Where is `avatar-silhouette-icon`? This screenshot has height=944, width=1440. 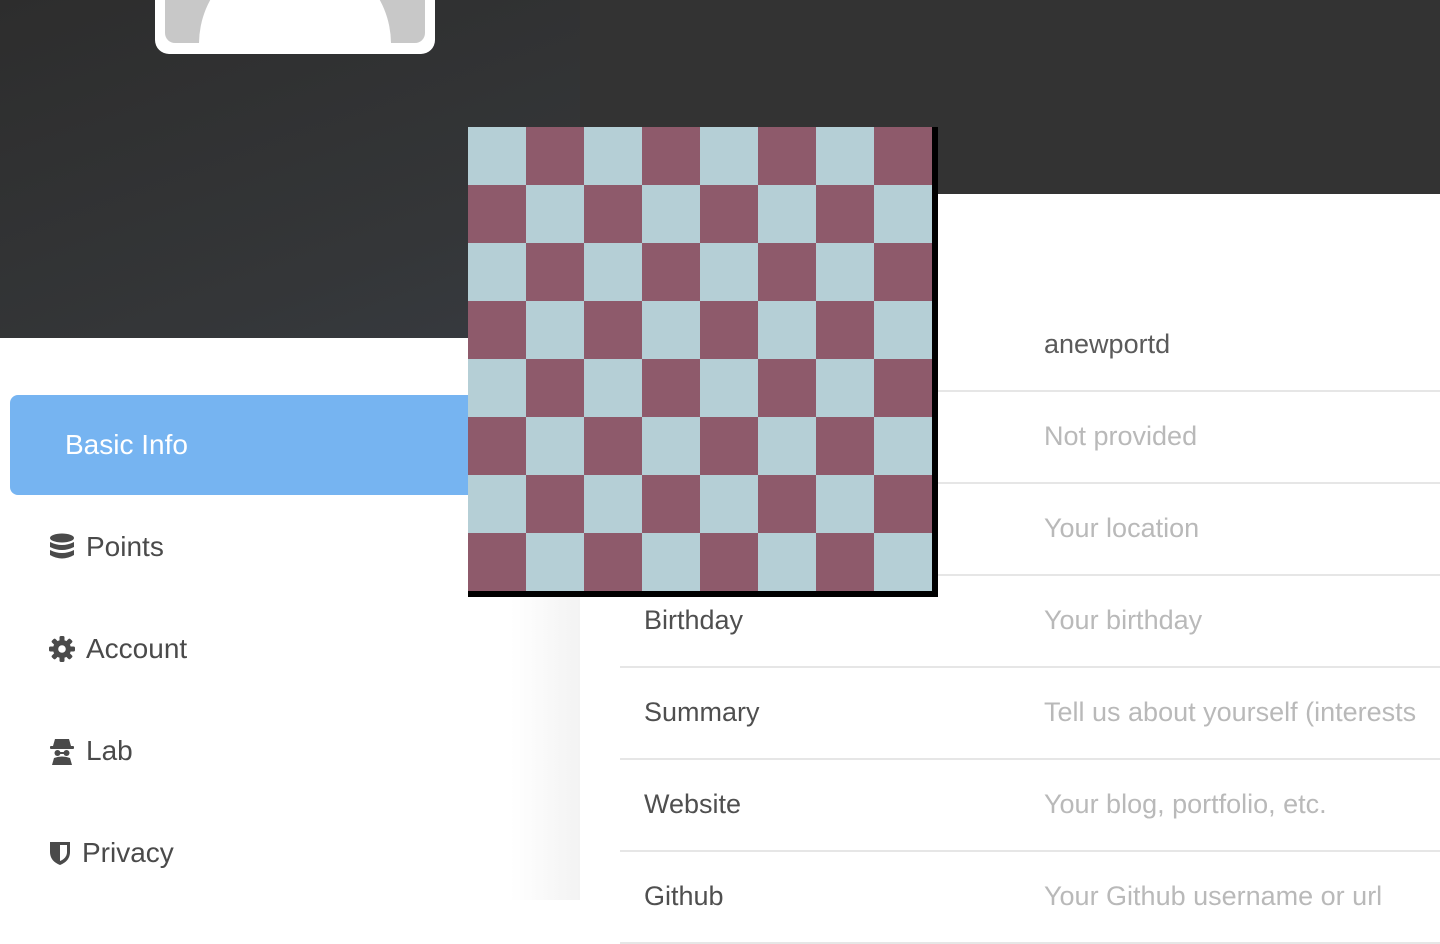
avatar-silhouette-icon is located at coordinates (295, 21).